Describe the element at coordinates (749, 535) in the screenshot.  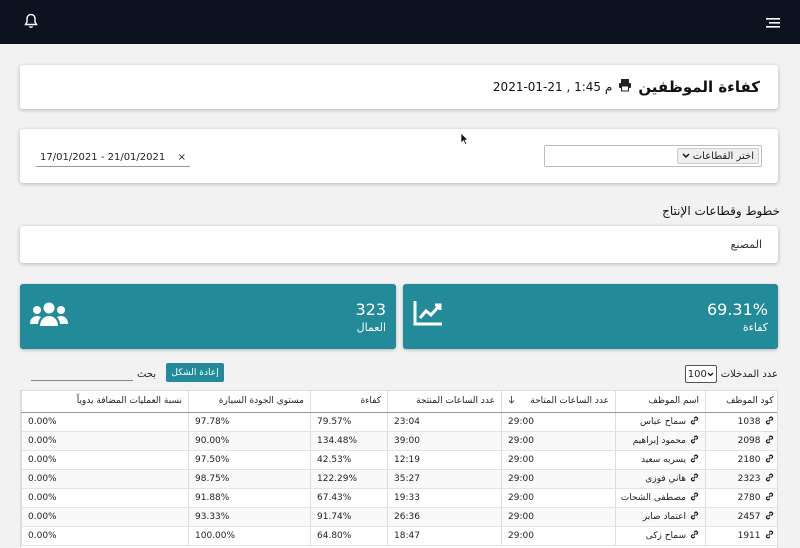
I see `cell-text: 1911` at that location.